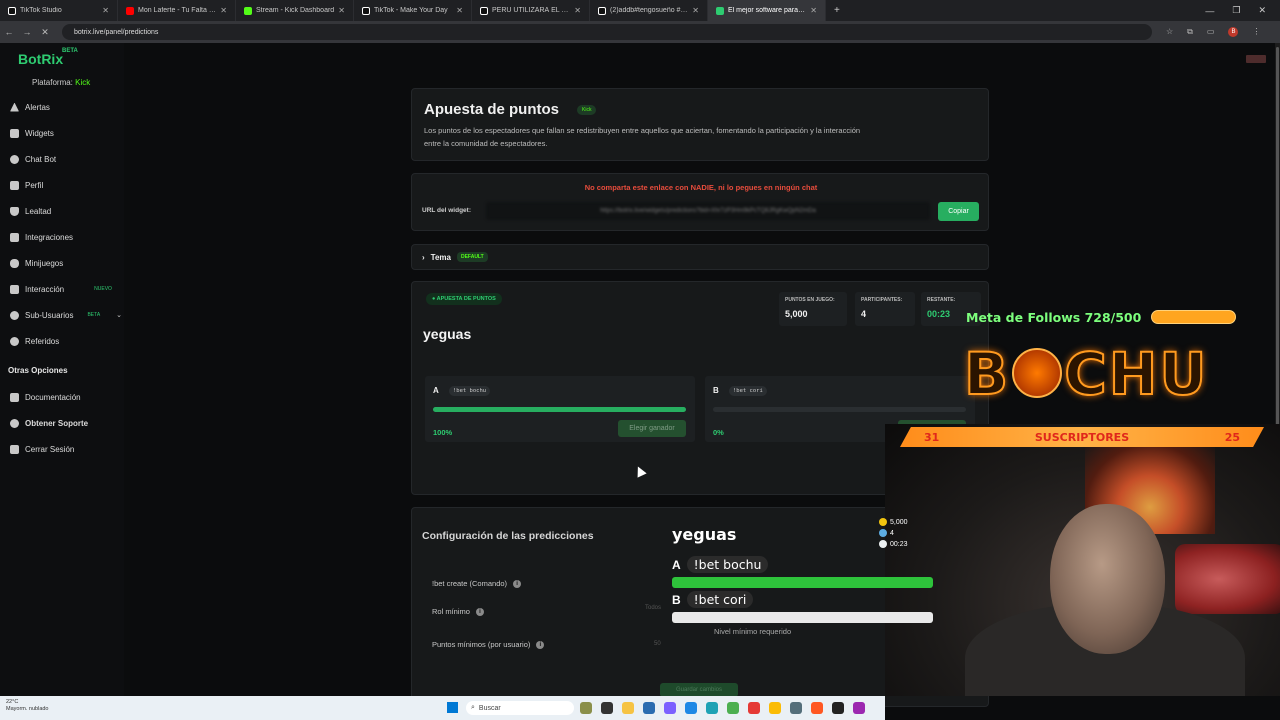 The width and height of the screenshot is (1280, 720). Describe the element at coordinates (12, 702) in the screenshot. I see `weather-temp: 22°C` at that location.